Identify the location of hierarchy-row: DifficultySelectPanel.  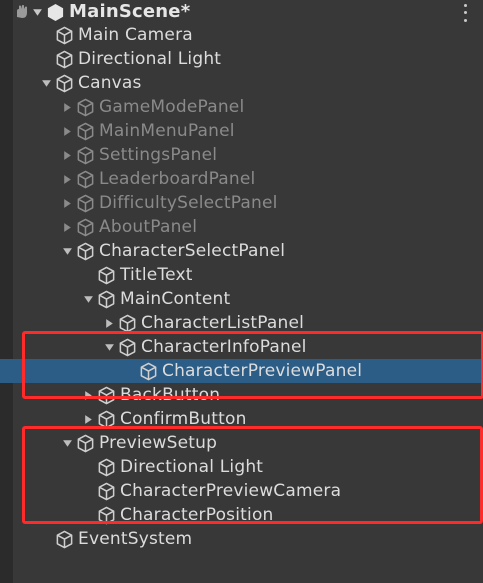
(248, 203).